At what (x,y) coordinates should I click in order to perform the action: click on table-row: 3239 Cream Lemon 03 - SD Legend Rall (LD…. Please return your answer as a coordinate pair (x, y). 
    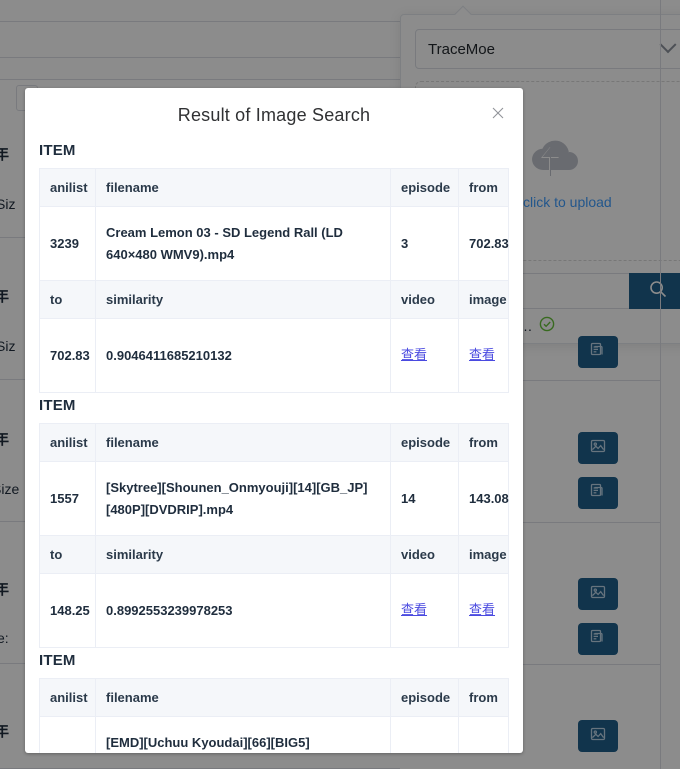
    Looking at the image, I should click on (274, 243).